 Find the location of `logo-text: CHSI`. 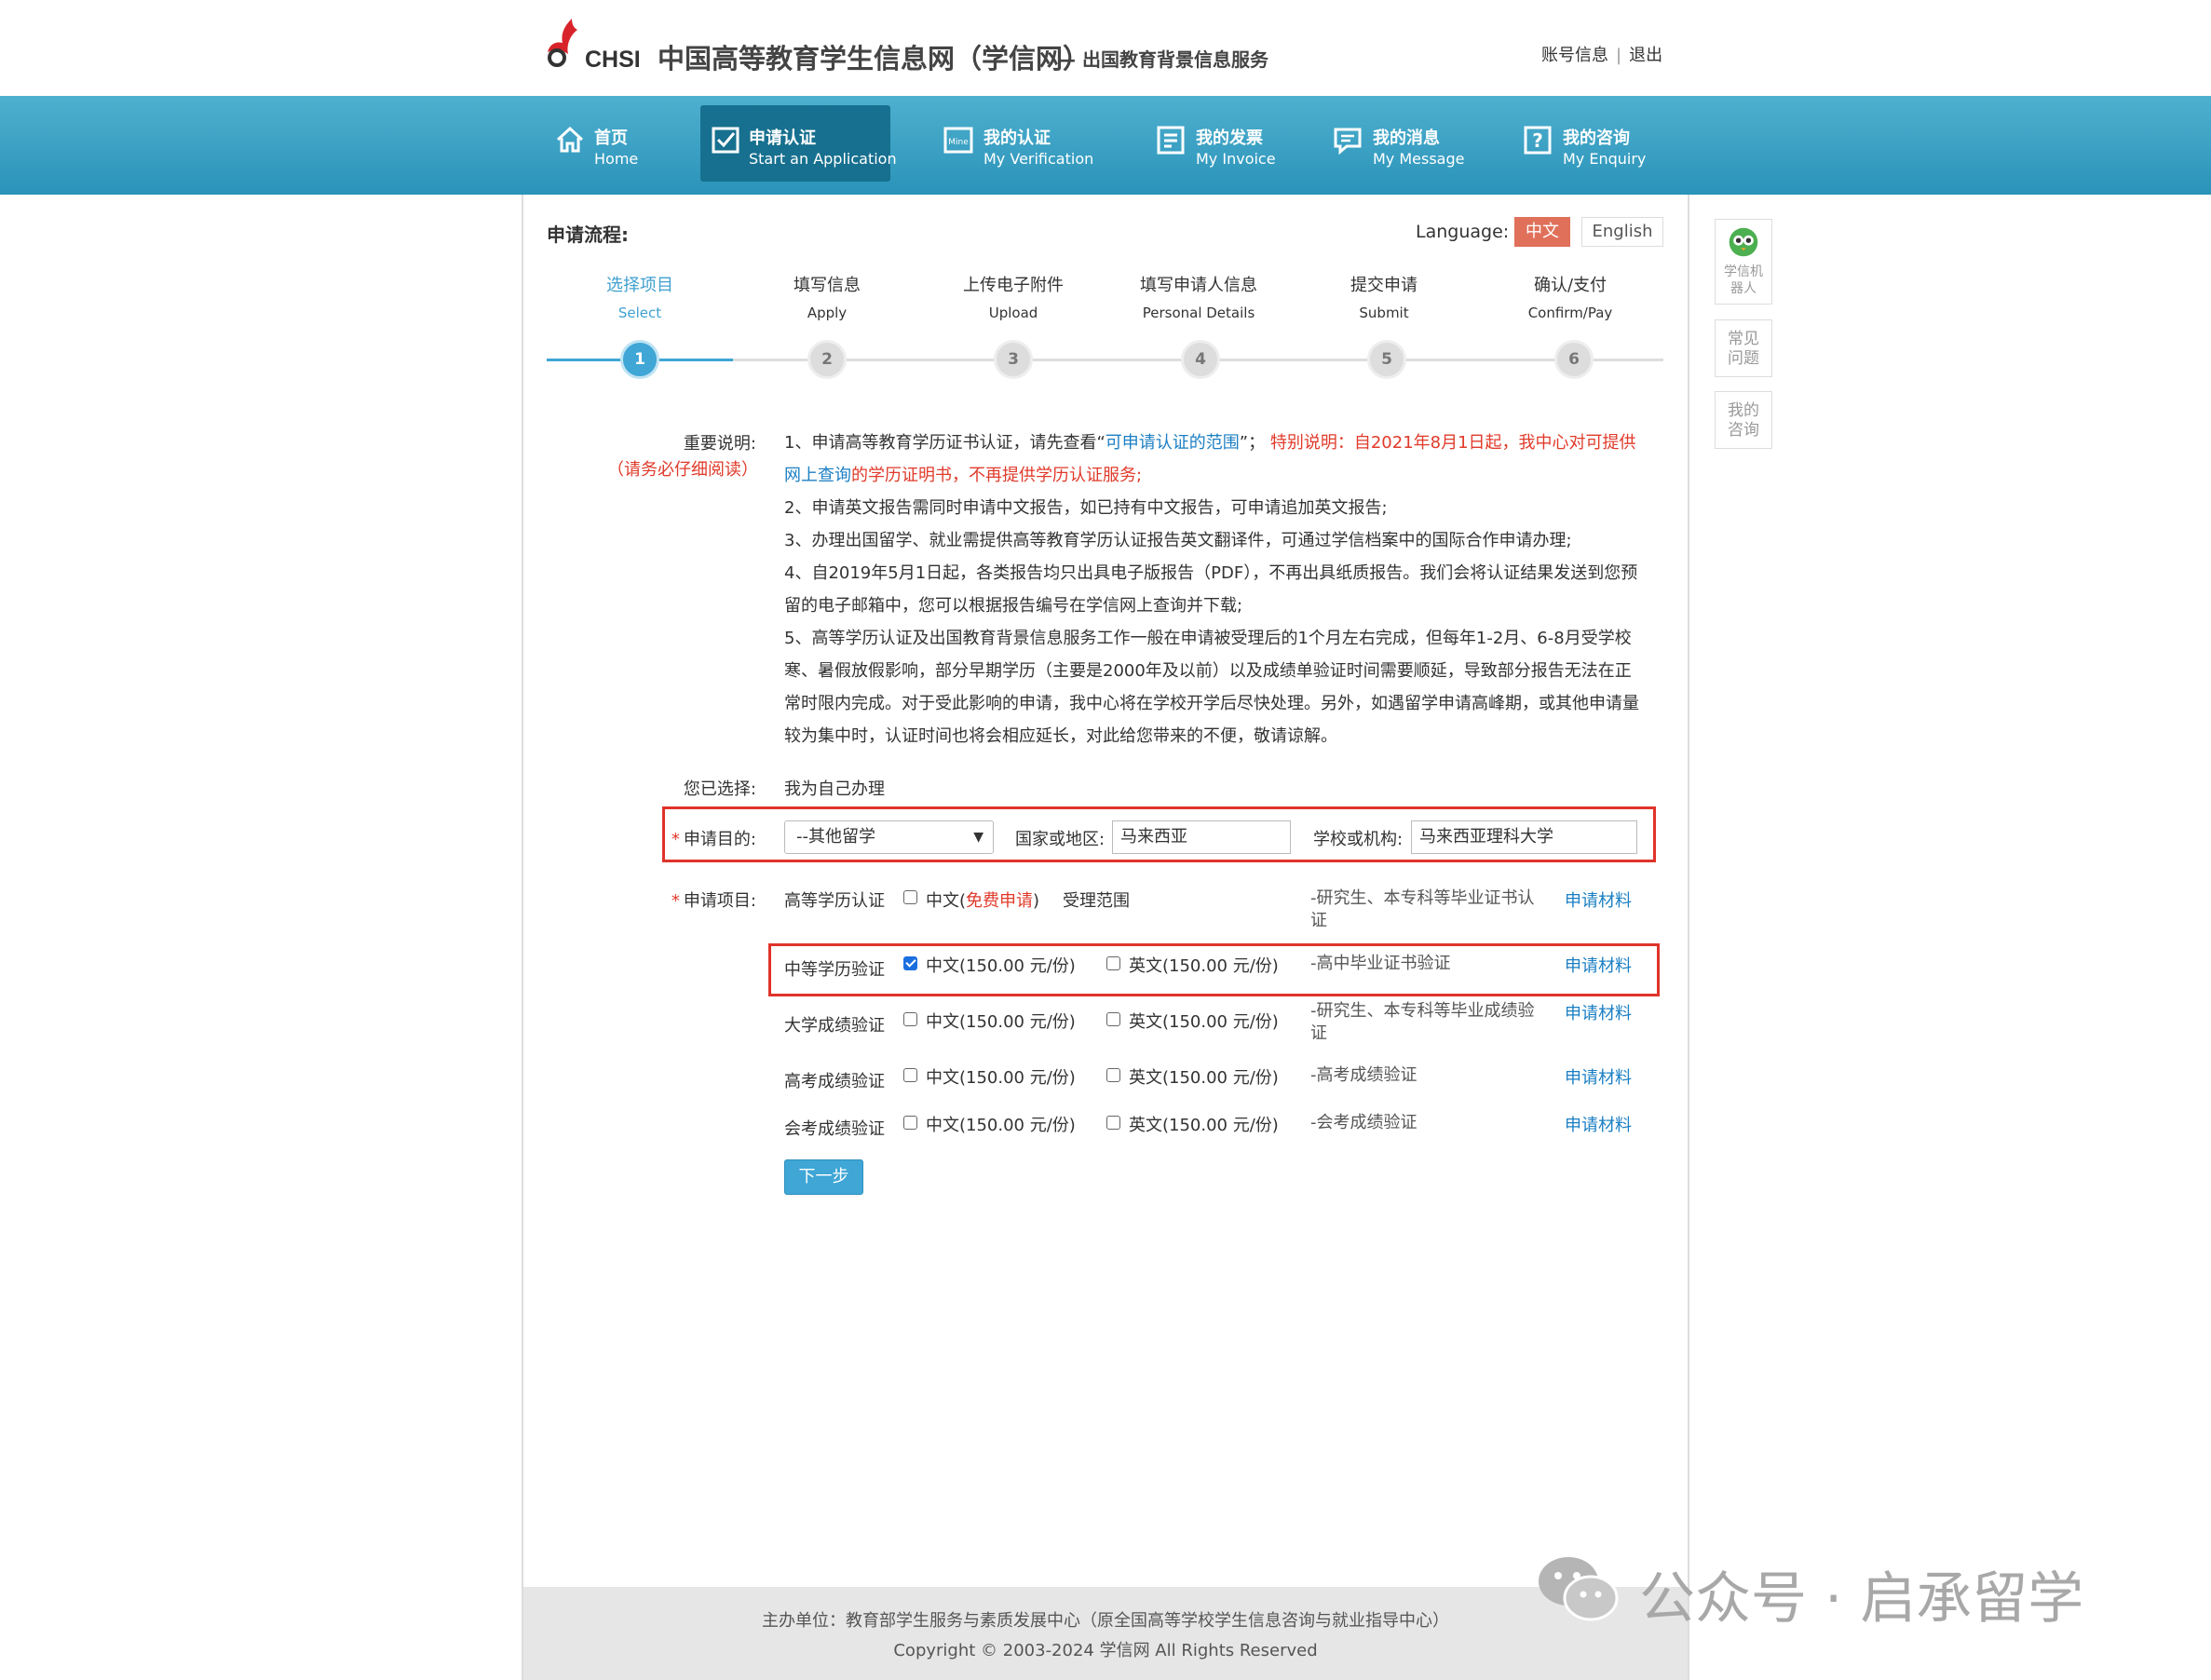

logo-text: CHSI is located at coordinates (613, 60).